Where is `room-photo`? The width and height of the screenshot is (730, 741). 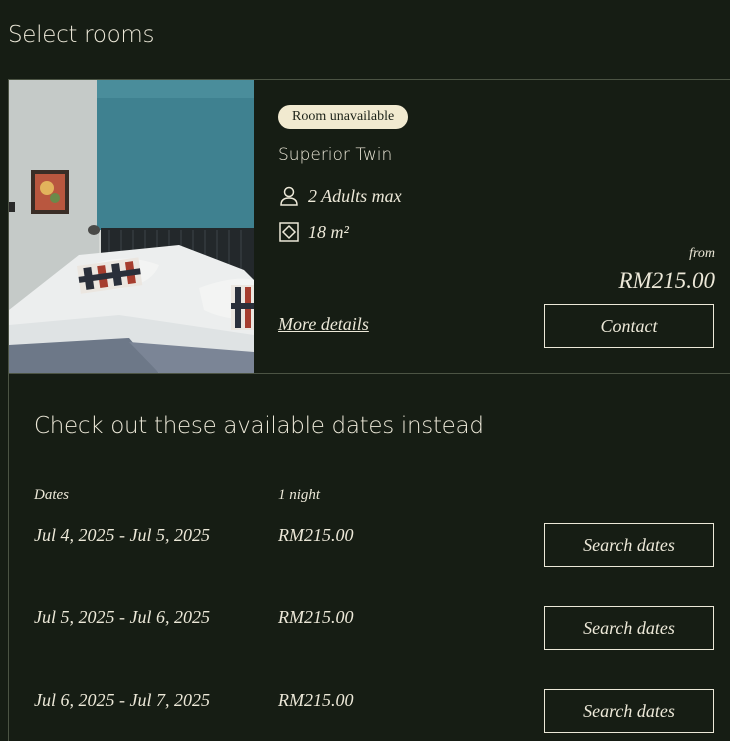
room-photo is located at coordinates (131, 226).